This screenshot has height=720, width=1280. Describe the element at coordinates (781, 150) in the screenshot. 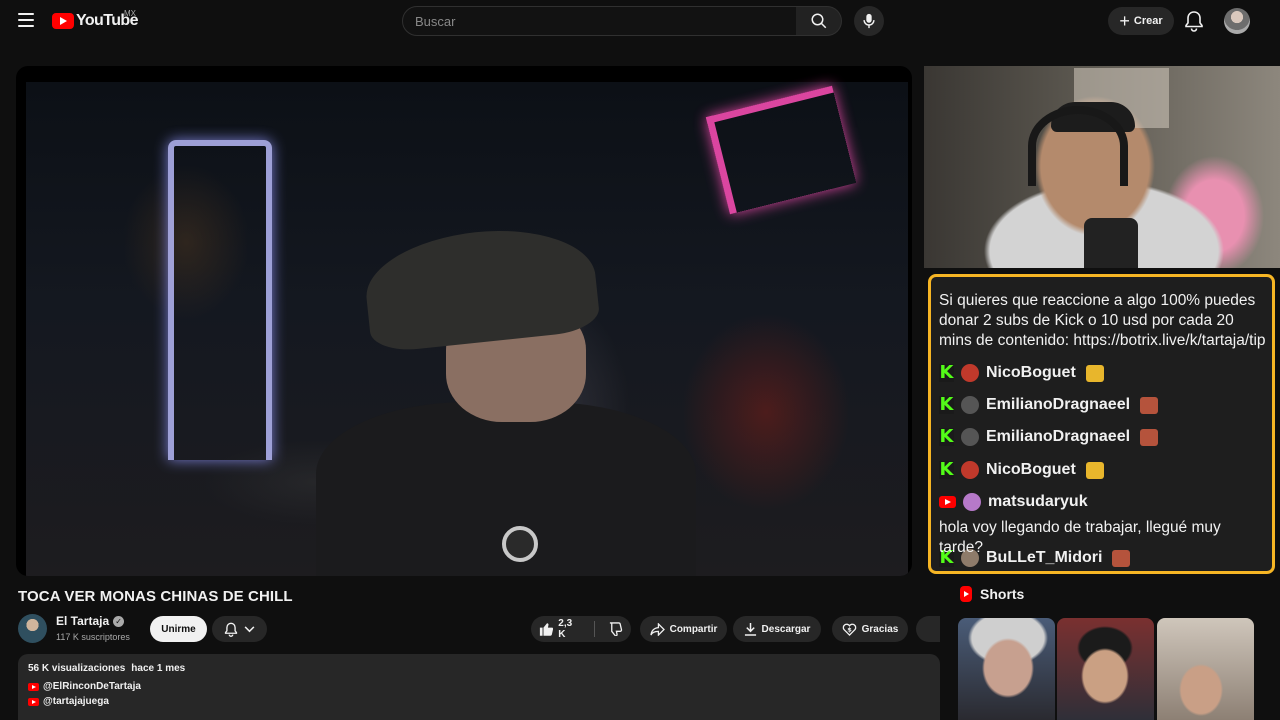

I see `neon-light-pink` at that location.